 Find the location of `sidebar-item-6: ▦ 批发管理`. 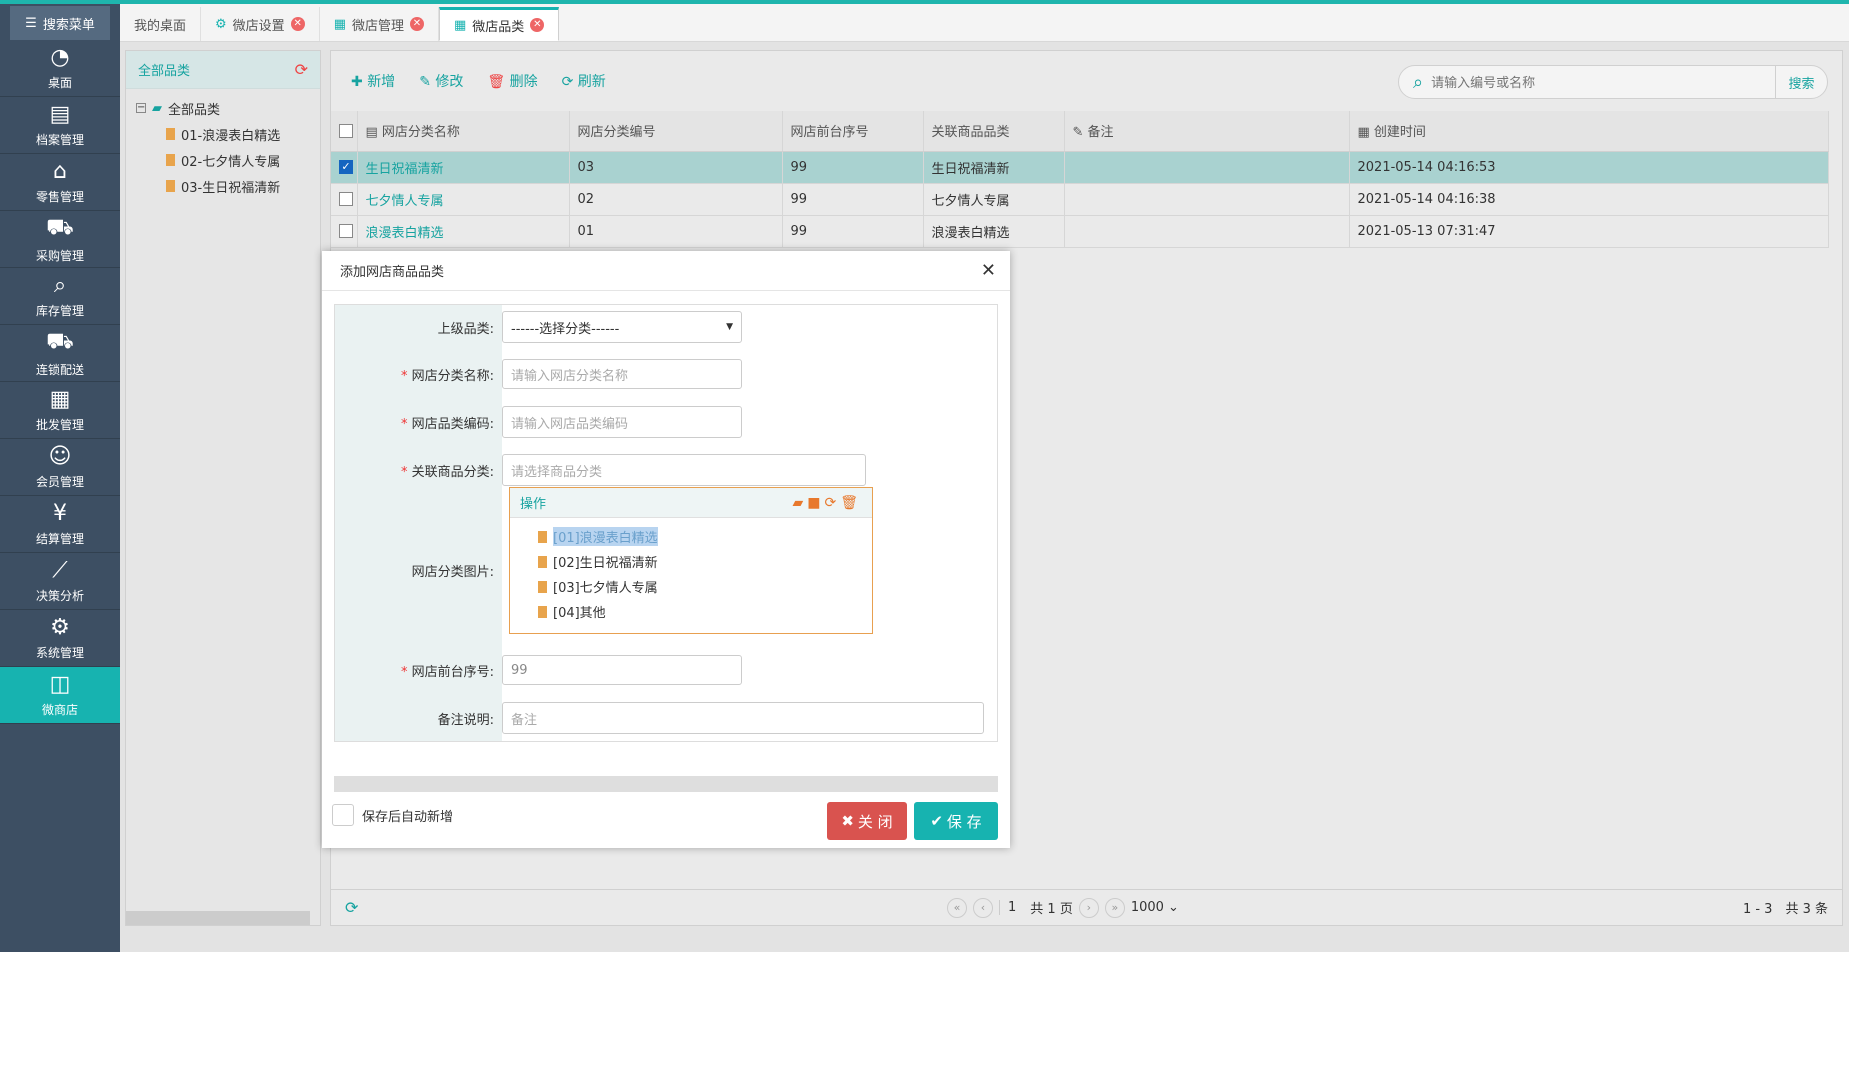

sidebar-item-6: ▦ 批发管理 is located at coordinates (60, 410).